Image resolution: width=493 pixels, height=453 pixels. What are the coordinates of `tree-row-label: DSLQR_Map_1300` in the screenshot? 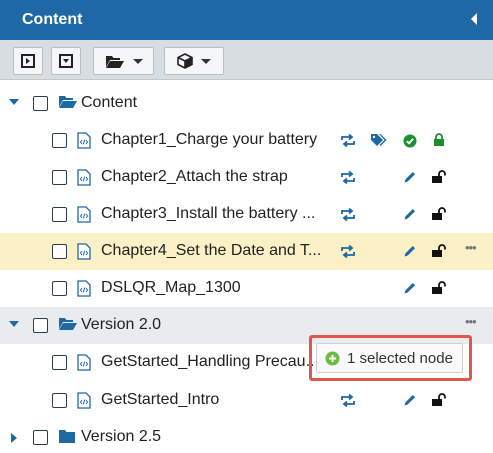 It's located at (171, 287).